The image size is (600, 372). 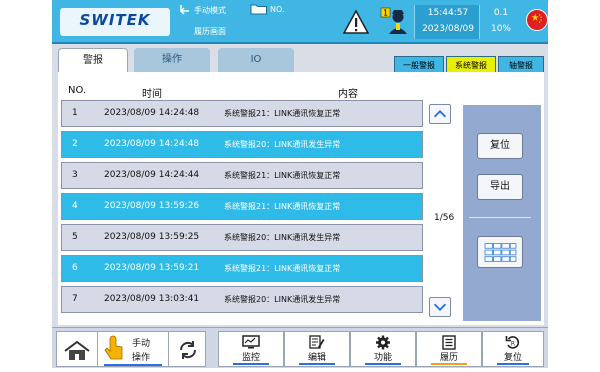 I want to click on table-row: 7 2023/08/09 13:03:41 系统警报20：LINK通讯发生异常, so click(x=242, y=299).